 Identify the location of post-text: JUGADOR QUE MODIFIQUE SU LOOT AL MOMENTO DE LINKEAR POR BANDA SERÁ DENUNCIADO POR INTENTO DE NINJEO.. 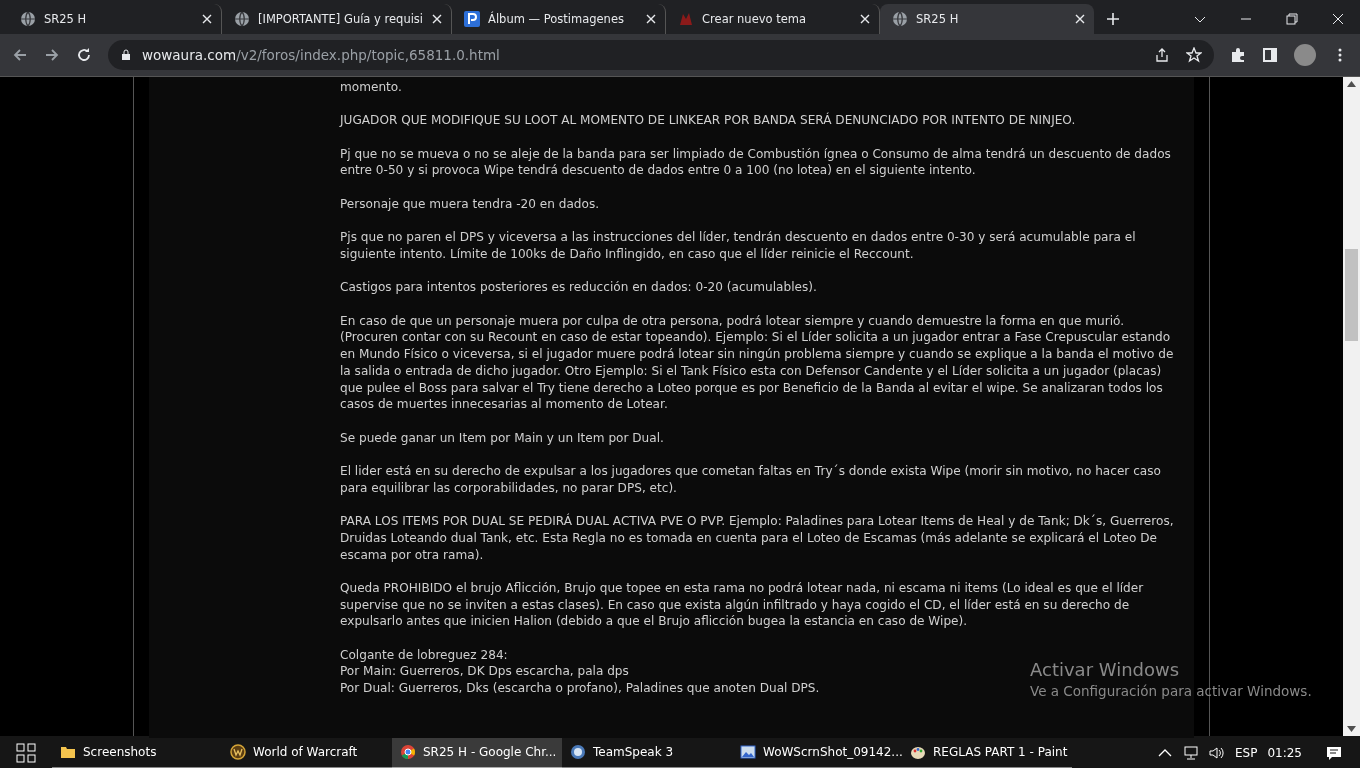
(708, 121).